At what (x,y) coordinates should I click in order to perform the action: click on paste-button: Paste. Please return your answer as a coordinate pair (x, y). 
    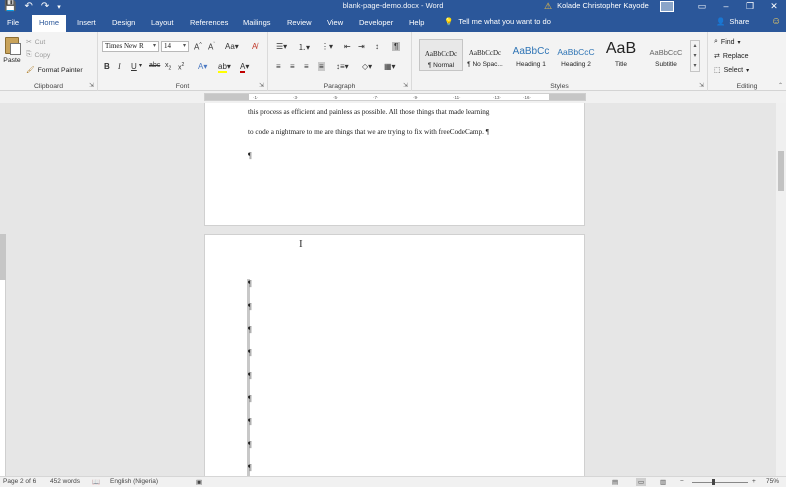
    Looking at the image, I should click on (12, 50).